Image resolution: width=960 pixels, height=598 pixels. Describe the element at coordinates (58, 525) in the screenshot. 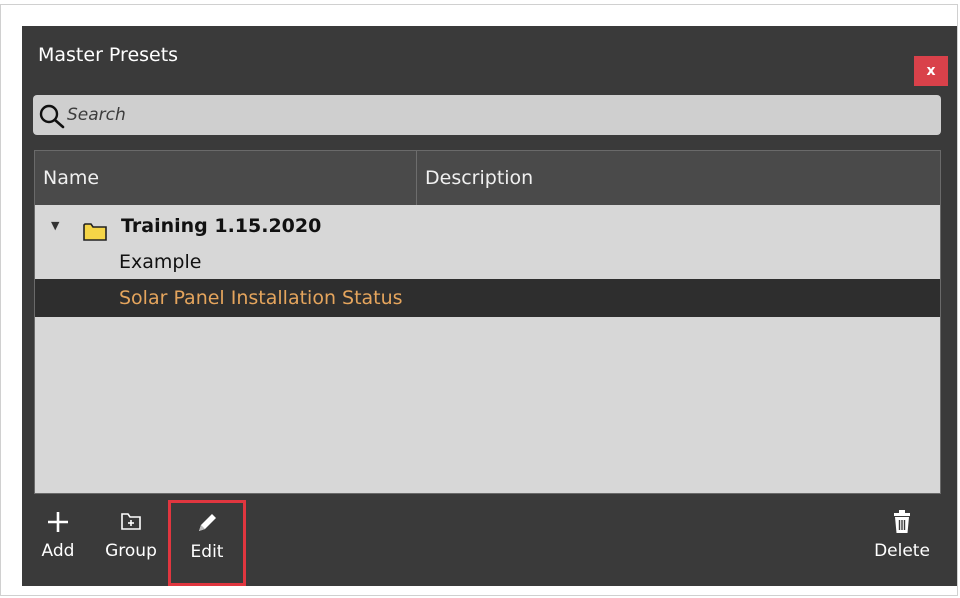

I see `plus-icon` at that location.